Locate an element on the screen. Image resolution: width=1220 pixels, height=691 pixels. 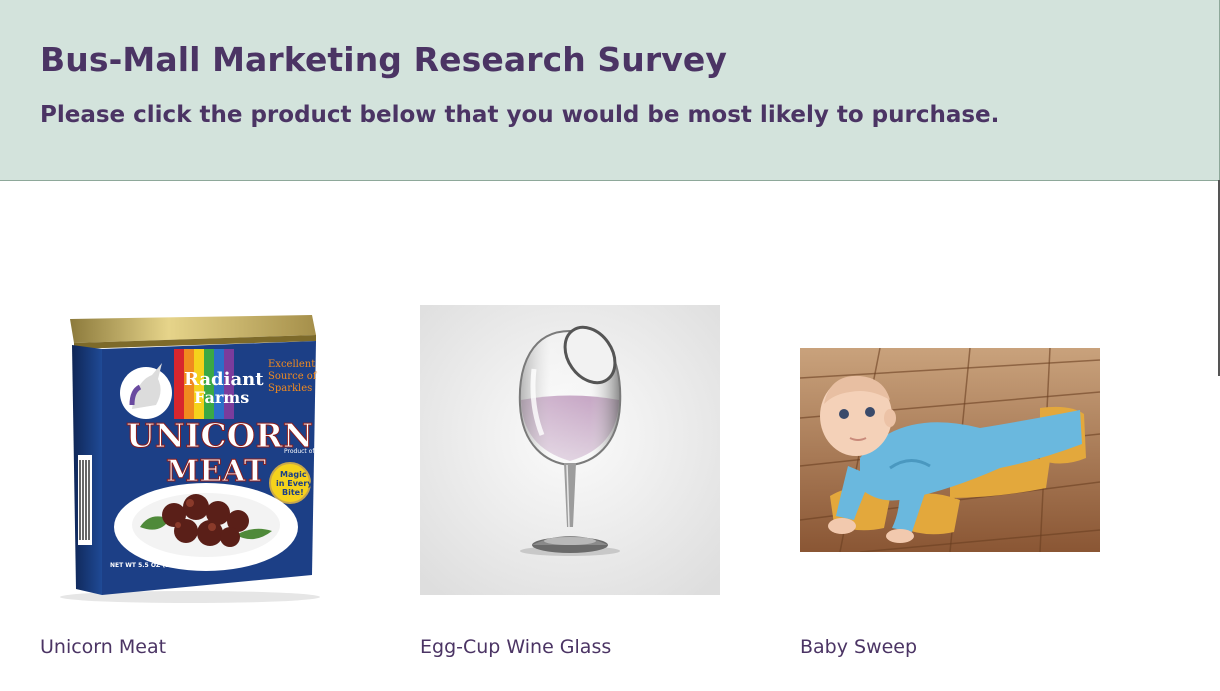
baby-sweep-image is located at coordinates (950, 450).